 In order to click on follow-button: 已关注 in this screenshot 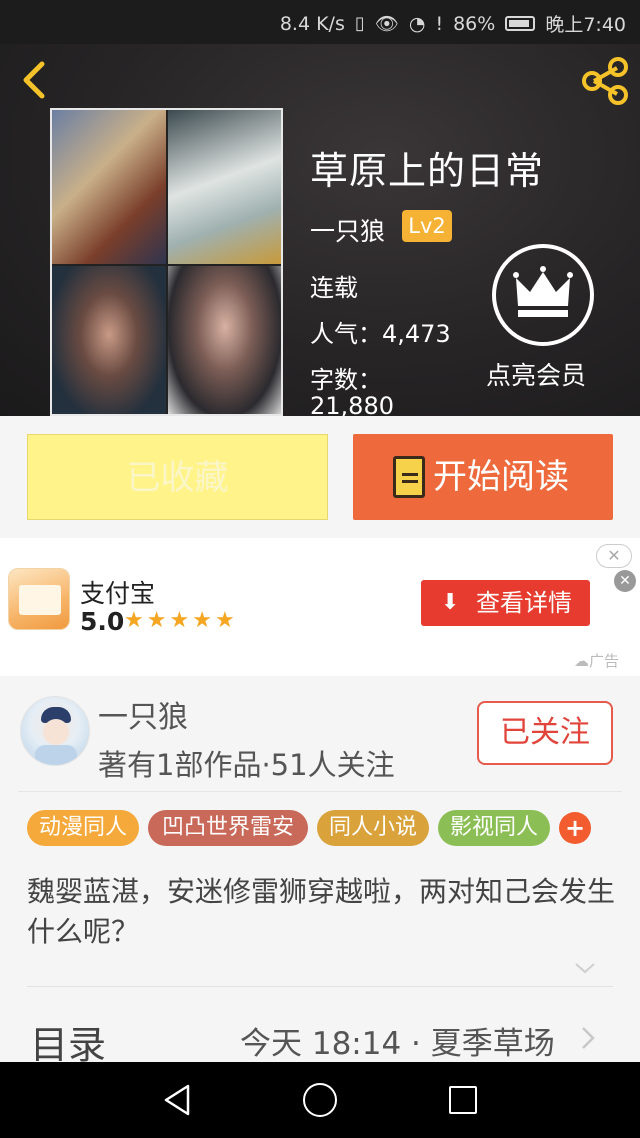, I will do `click(545, 733)`.